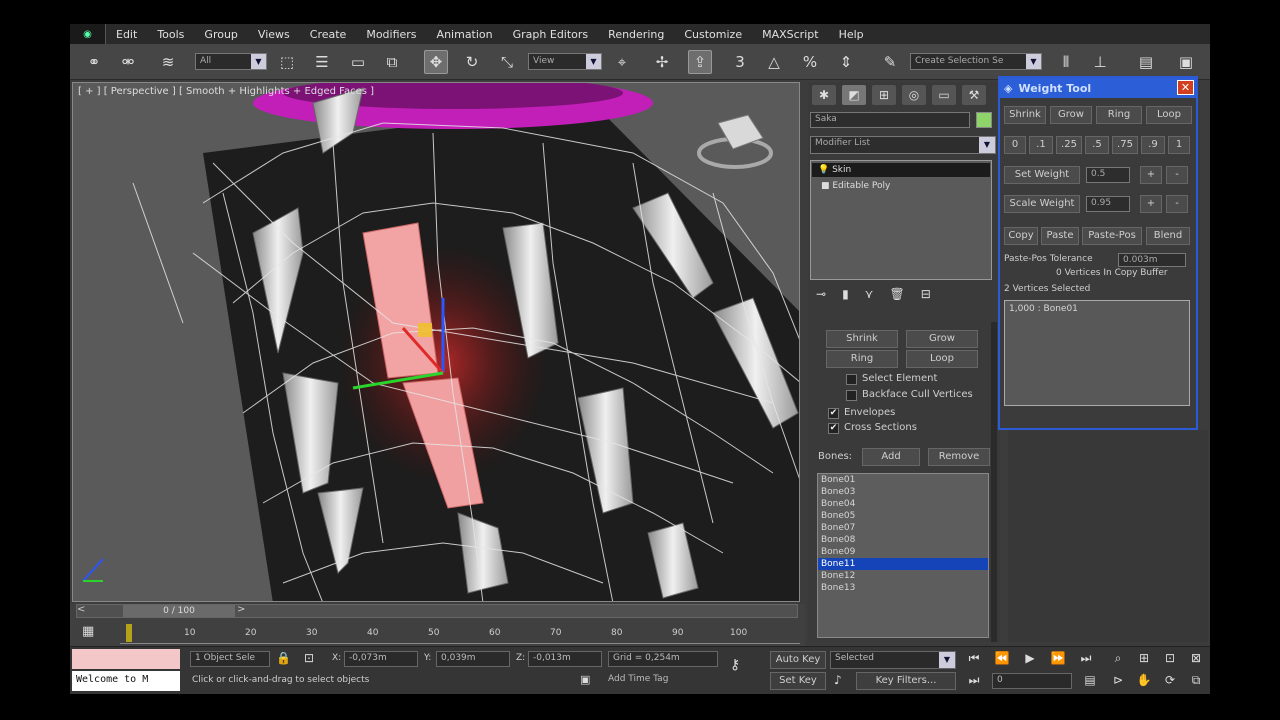 This screenshot has width=1280, height=720. I want to click on modify-tab-icon: ◩, so click(854, 95).